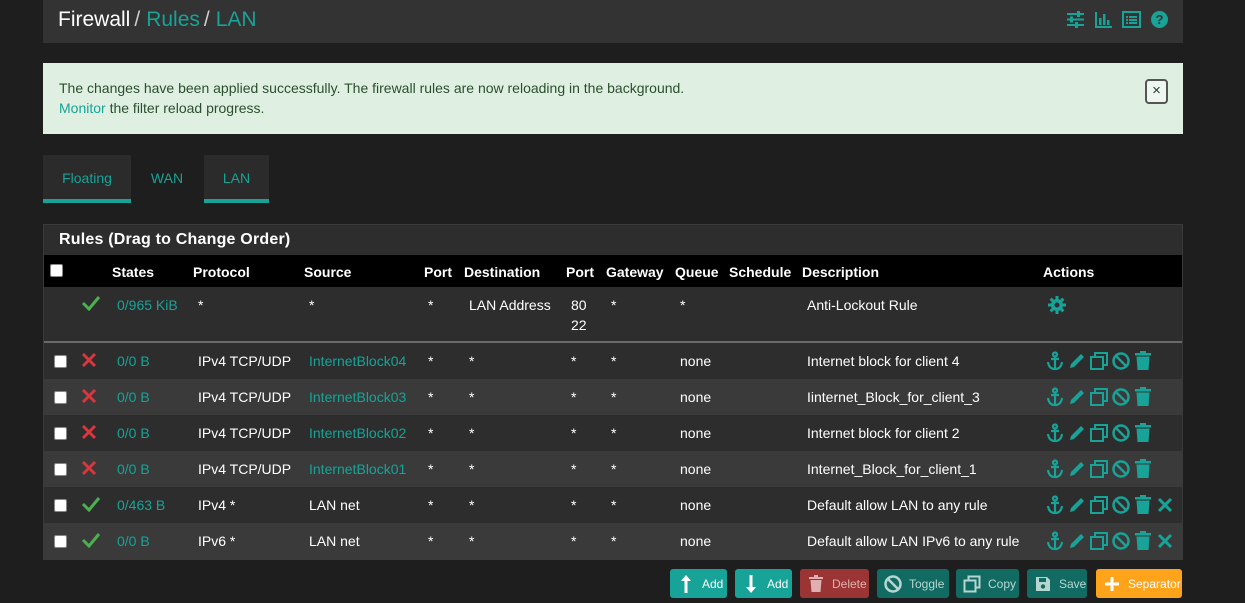  I want to click on protocol-cell: IPv4 *, so click(217, 505).